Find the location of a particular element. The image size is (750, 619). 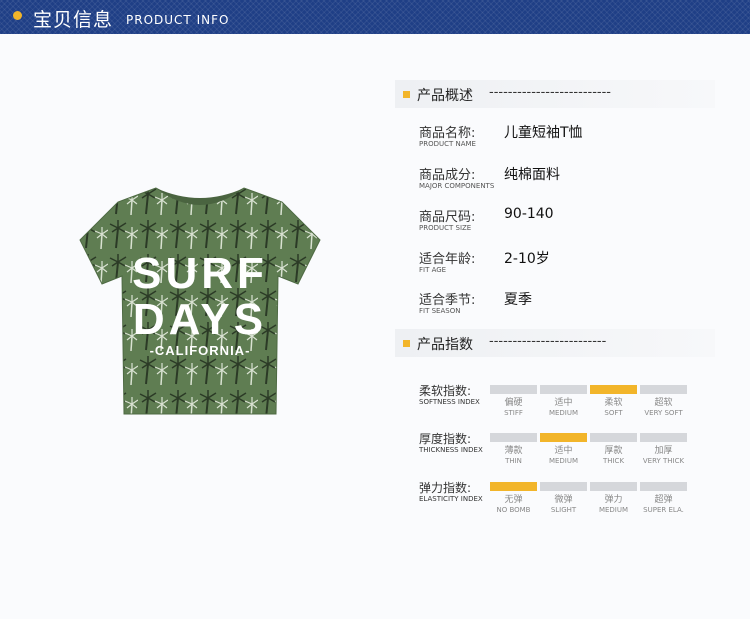

segment-label: 微弹 is located at coordinates (563, 500).